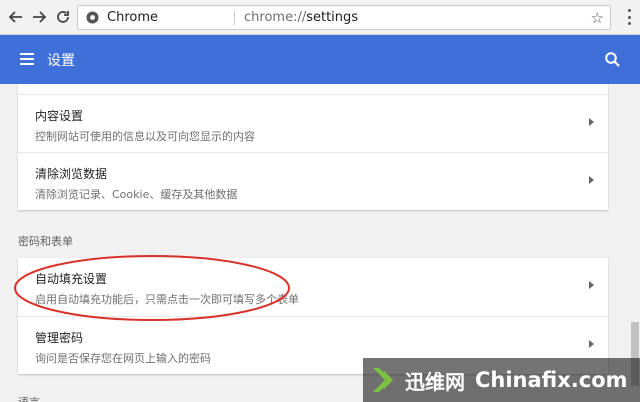  I want to click on row-title: 清除浏览数据, so click(71, 174).